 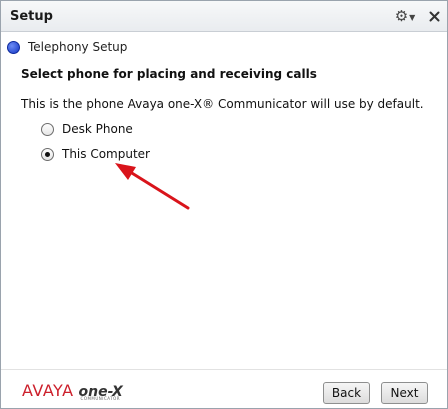 I want to click on radio-label-desk-phone: Desk Phone, so click(x=97, y=129).